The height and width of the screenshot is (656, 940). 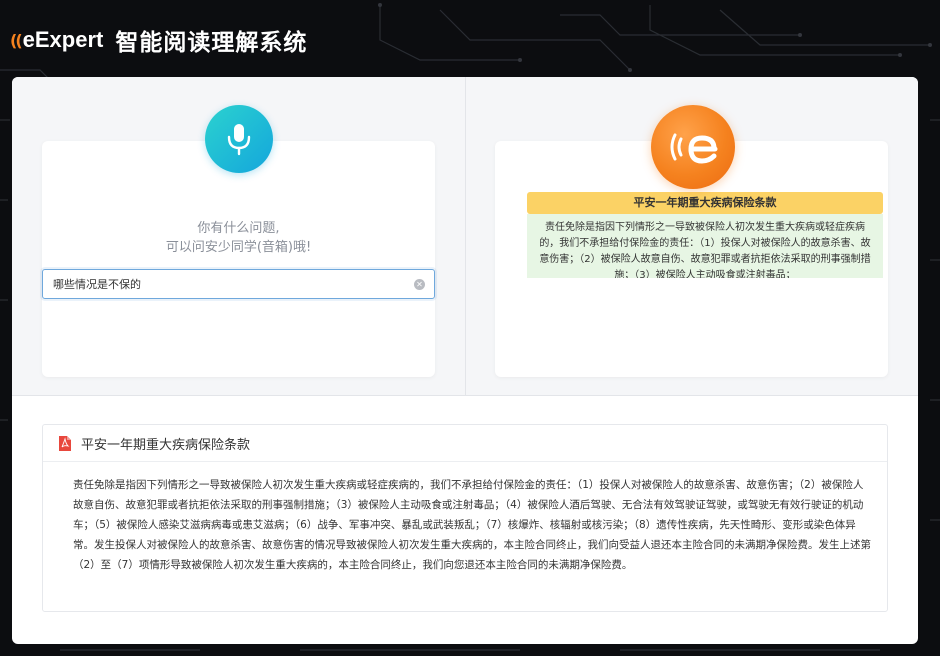 What do you see at coordinates (211, 43) in the screenshot?
I see `app-title: 智能阅读理解系统` at bounding box center [211, 43].